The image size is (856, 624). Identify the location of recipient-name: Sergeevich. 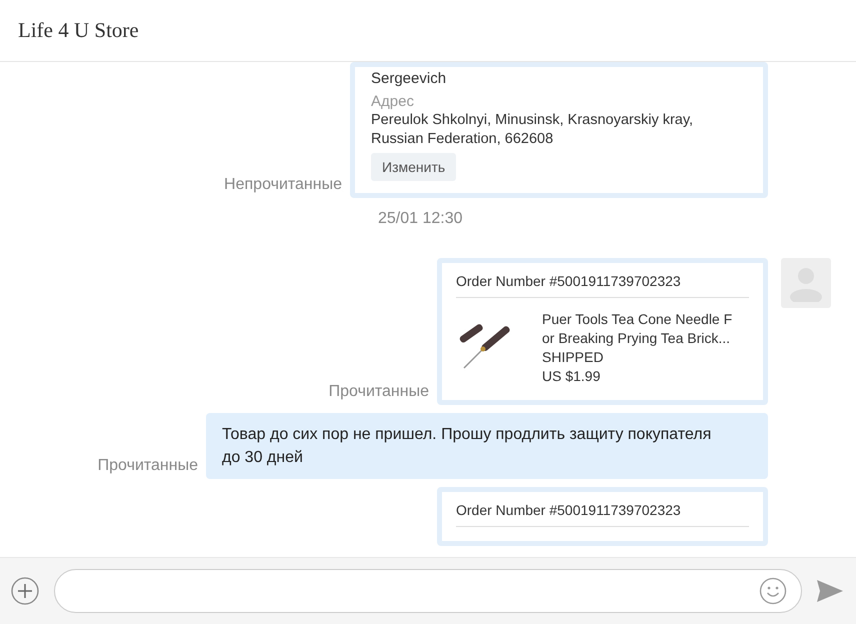
(409, 78).